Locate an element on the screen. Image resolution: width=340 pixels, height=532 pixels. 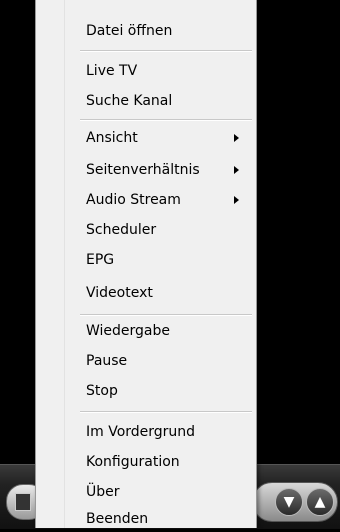
menu-item-label: Ansicht is located at coordinates (112, 138).